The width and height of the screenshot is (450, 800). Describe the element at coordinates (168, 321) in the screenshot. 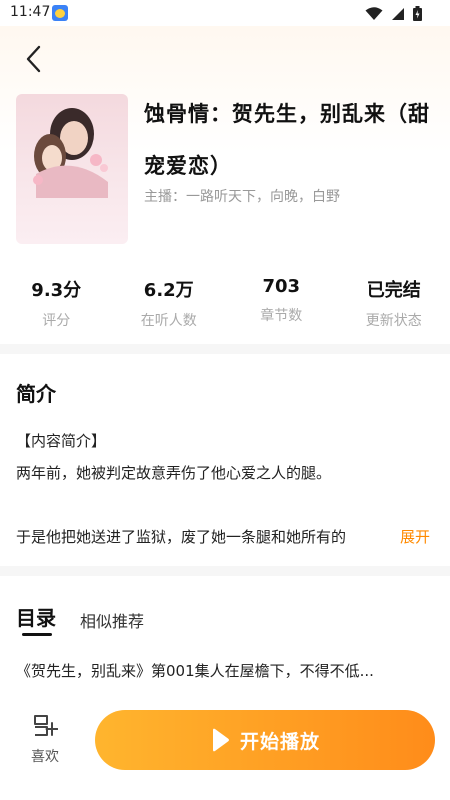

I see `stat-label: 在听人数` at that location.